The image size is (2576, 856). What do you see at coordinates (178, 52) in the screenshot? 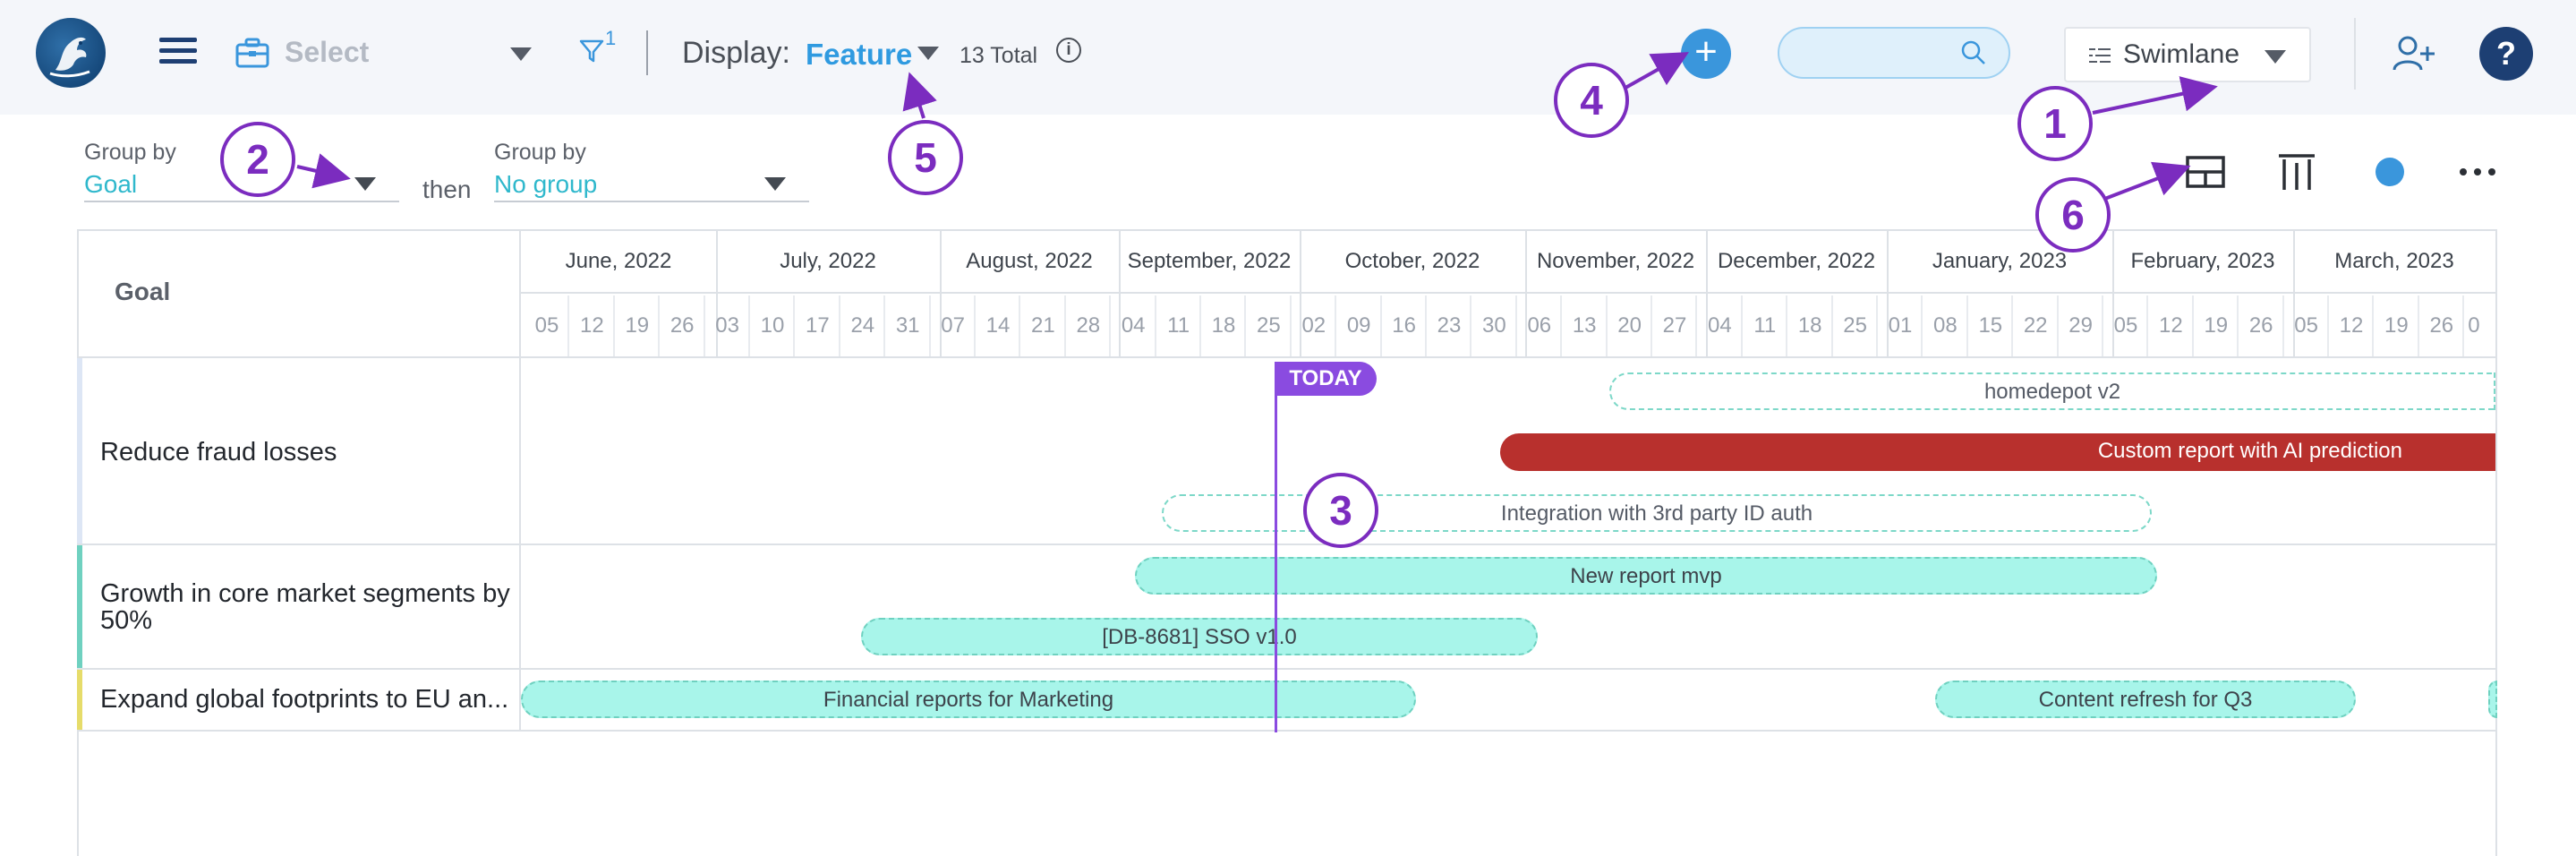
I see `menu-icon` at bounding box center [178, 52].